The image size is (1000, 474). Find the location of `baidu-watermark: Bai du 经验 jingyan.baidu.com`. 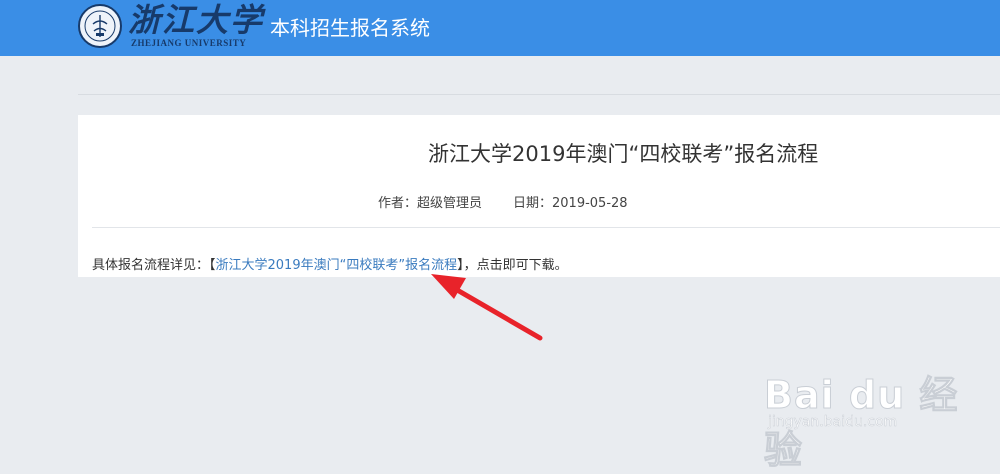

baidu-watermark: Bai du 经验 jingyan.baidu.com is located at coordinates (874, 413).